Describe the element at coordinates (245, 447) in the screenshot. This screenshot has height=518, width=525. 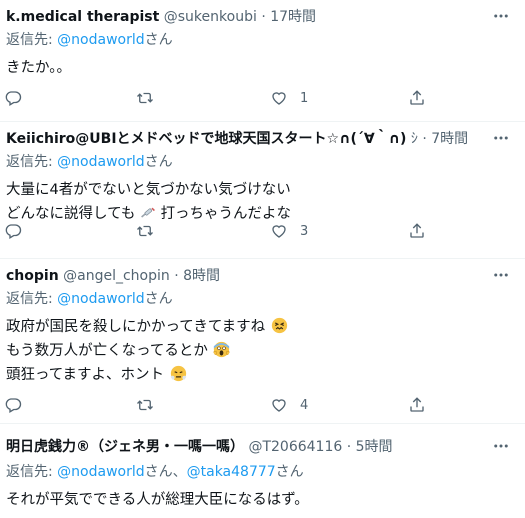
I see `tweet-header: 明日虎銭力®（ジェネ男・一嗎一嗎） @T20664116 · 5時間` at that location.